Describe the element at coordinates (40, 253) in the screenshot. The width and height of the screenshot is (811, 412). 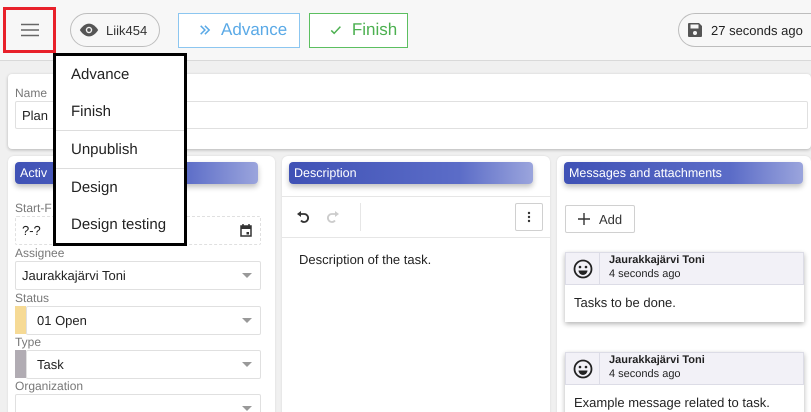
I see `field-label: Assignee` at that location.